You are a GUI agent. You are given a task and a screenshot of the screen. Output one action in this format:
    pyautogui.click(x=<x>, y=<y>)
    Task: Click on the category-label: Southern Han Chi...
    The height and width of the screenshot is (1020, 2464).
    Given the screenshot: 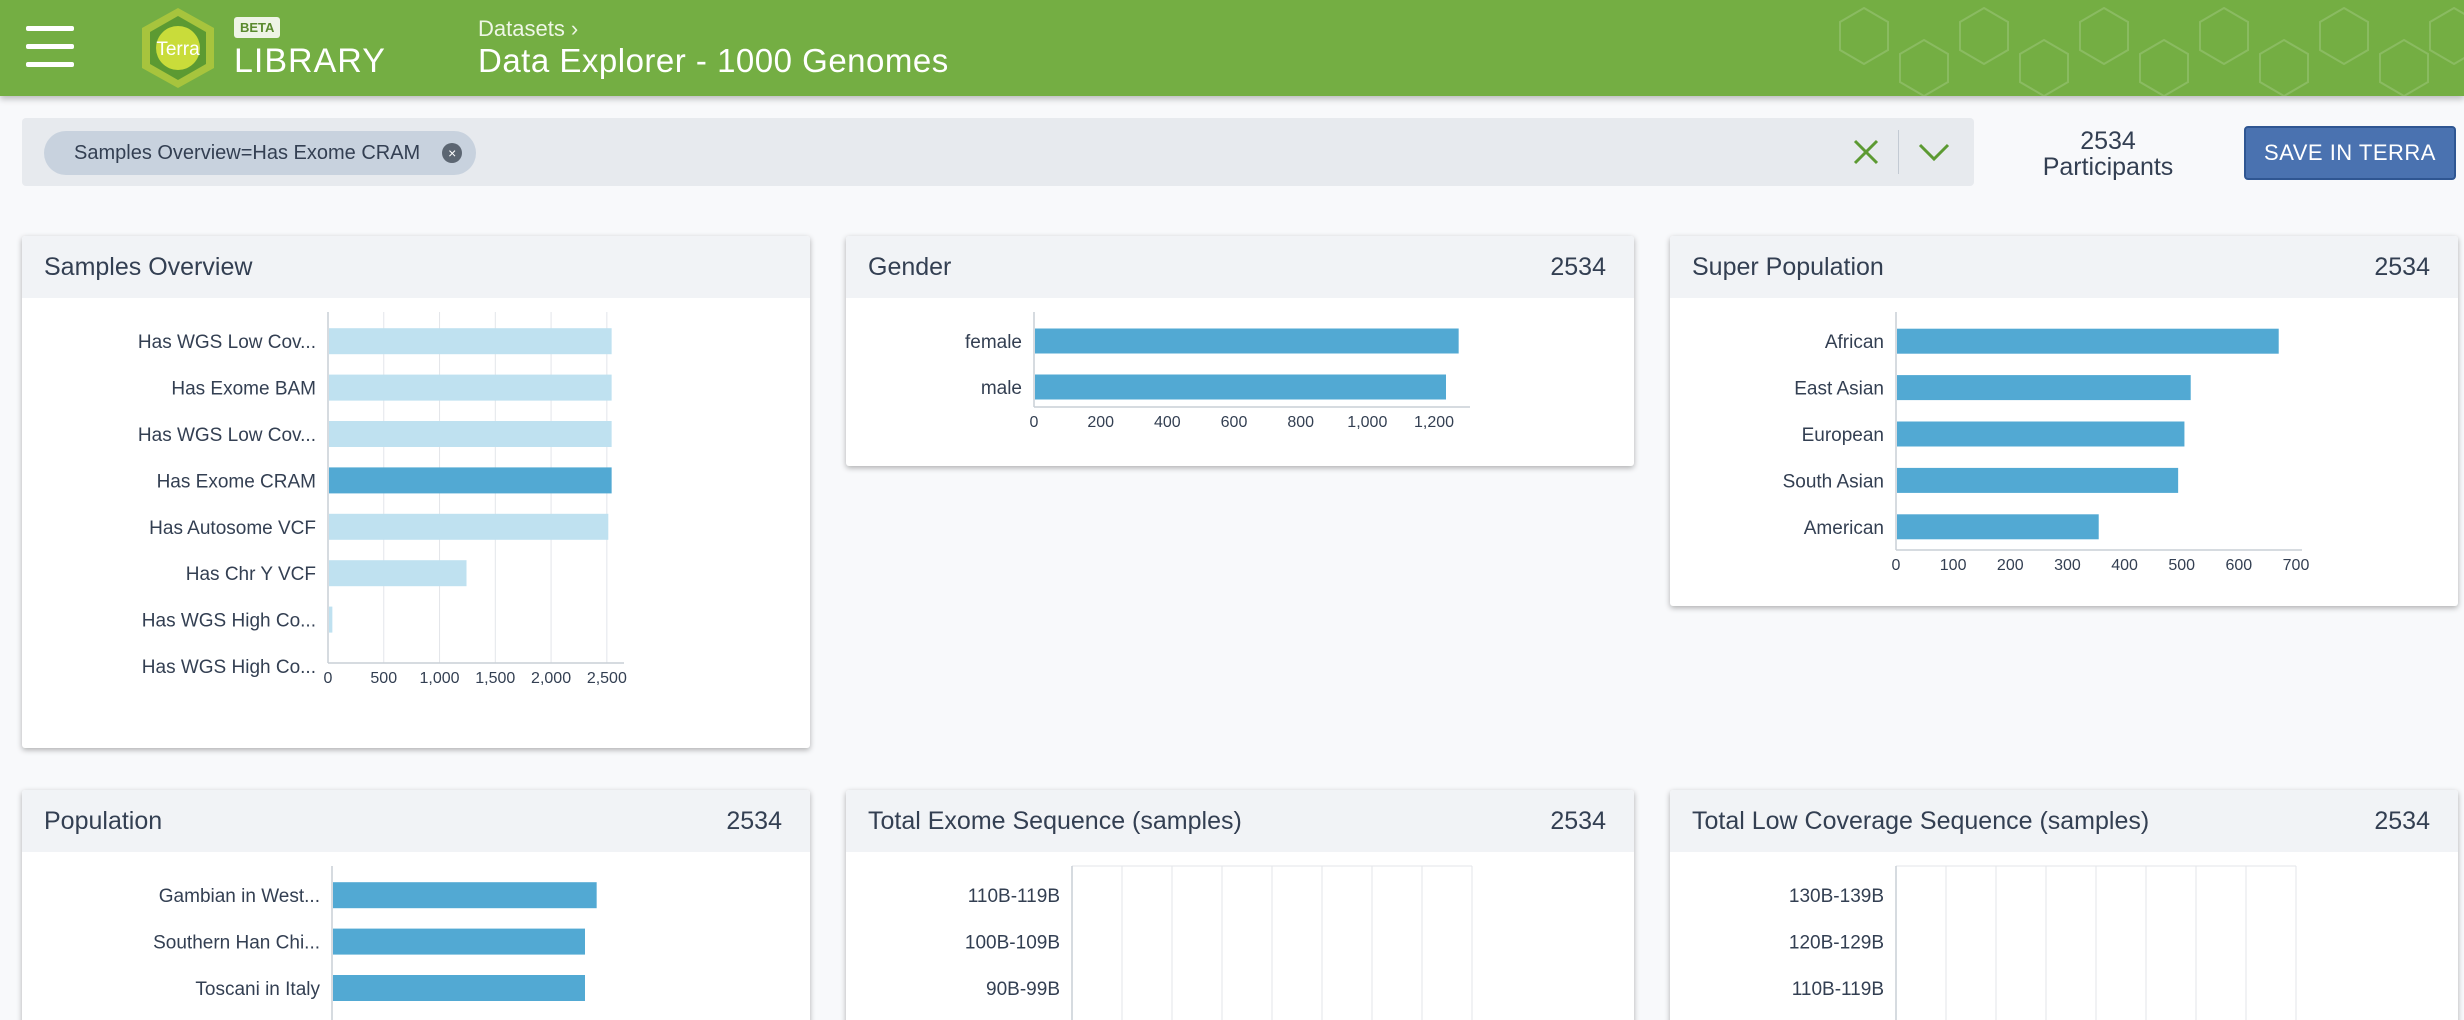 What is the action you would take?
    pyautogui.click(x=236, y=943)
    